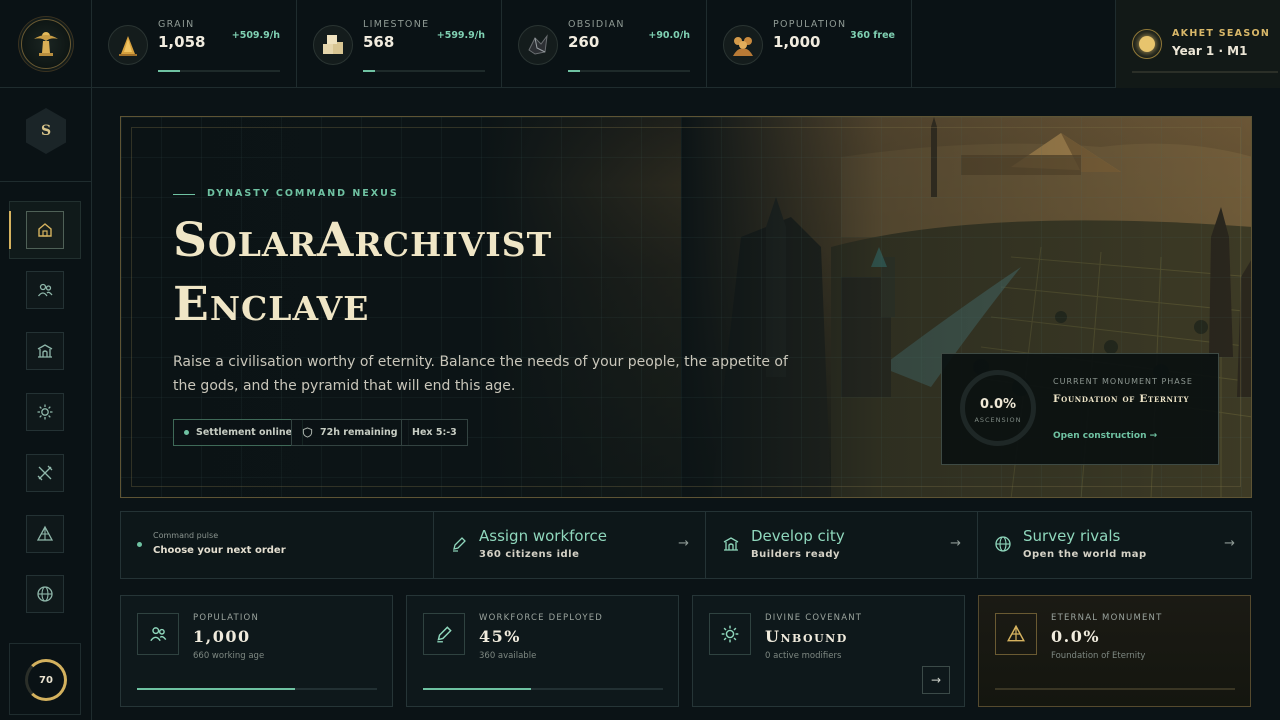 This screenshot has height=720, width=1280. What do you see at coordinates (176, 24) in the screenshot?
I see `resource-name: GRAIN` at bounding box center [176, 24].